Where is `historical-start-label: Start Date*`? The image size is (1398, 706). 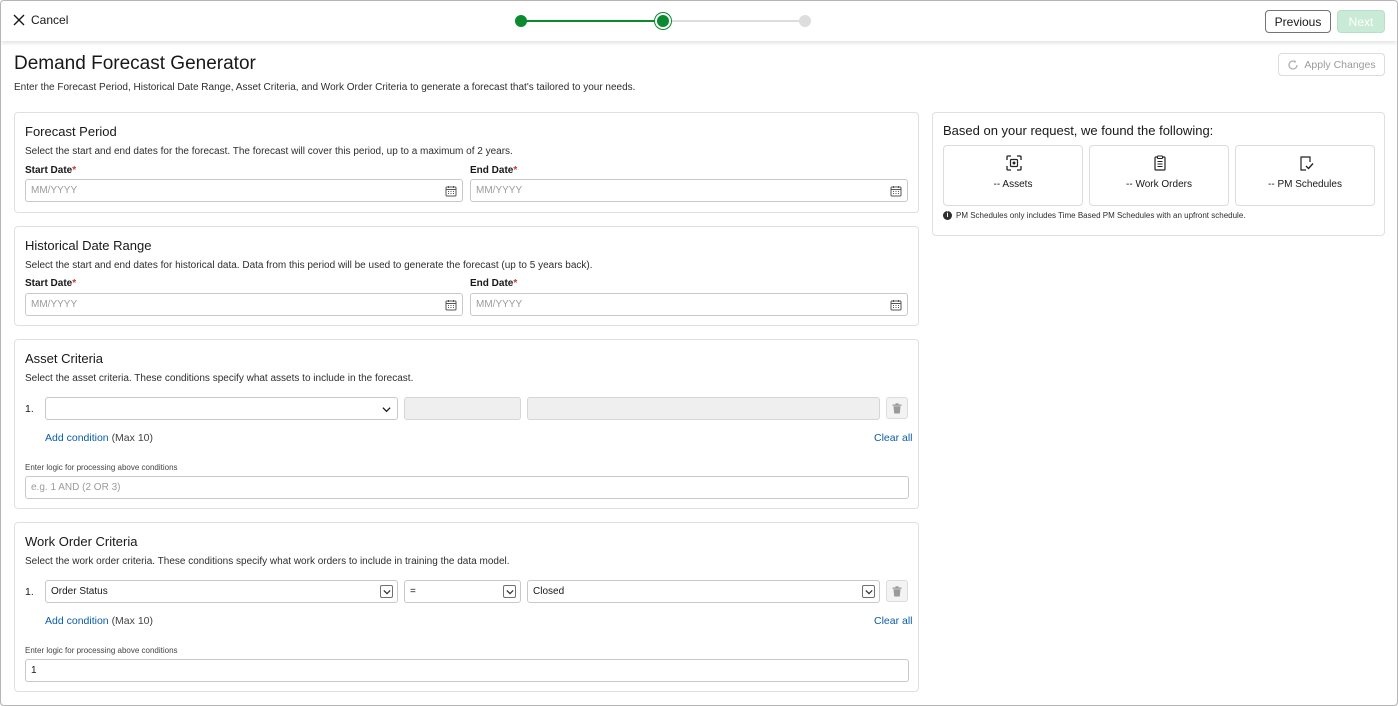
historical-start-label: Start Date* is located at coordinates (51, 283).